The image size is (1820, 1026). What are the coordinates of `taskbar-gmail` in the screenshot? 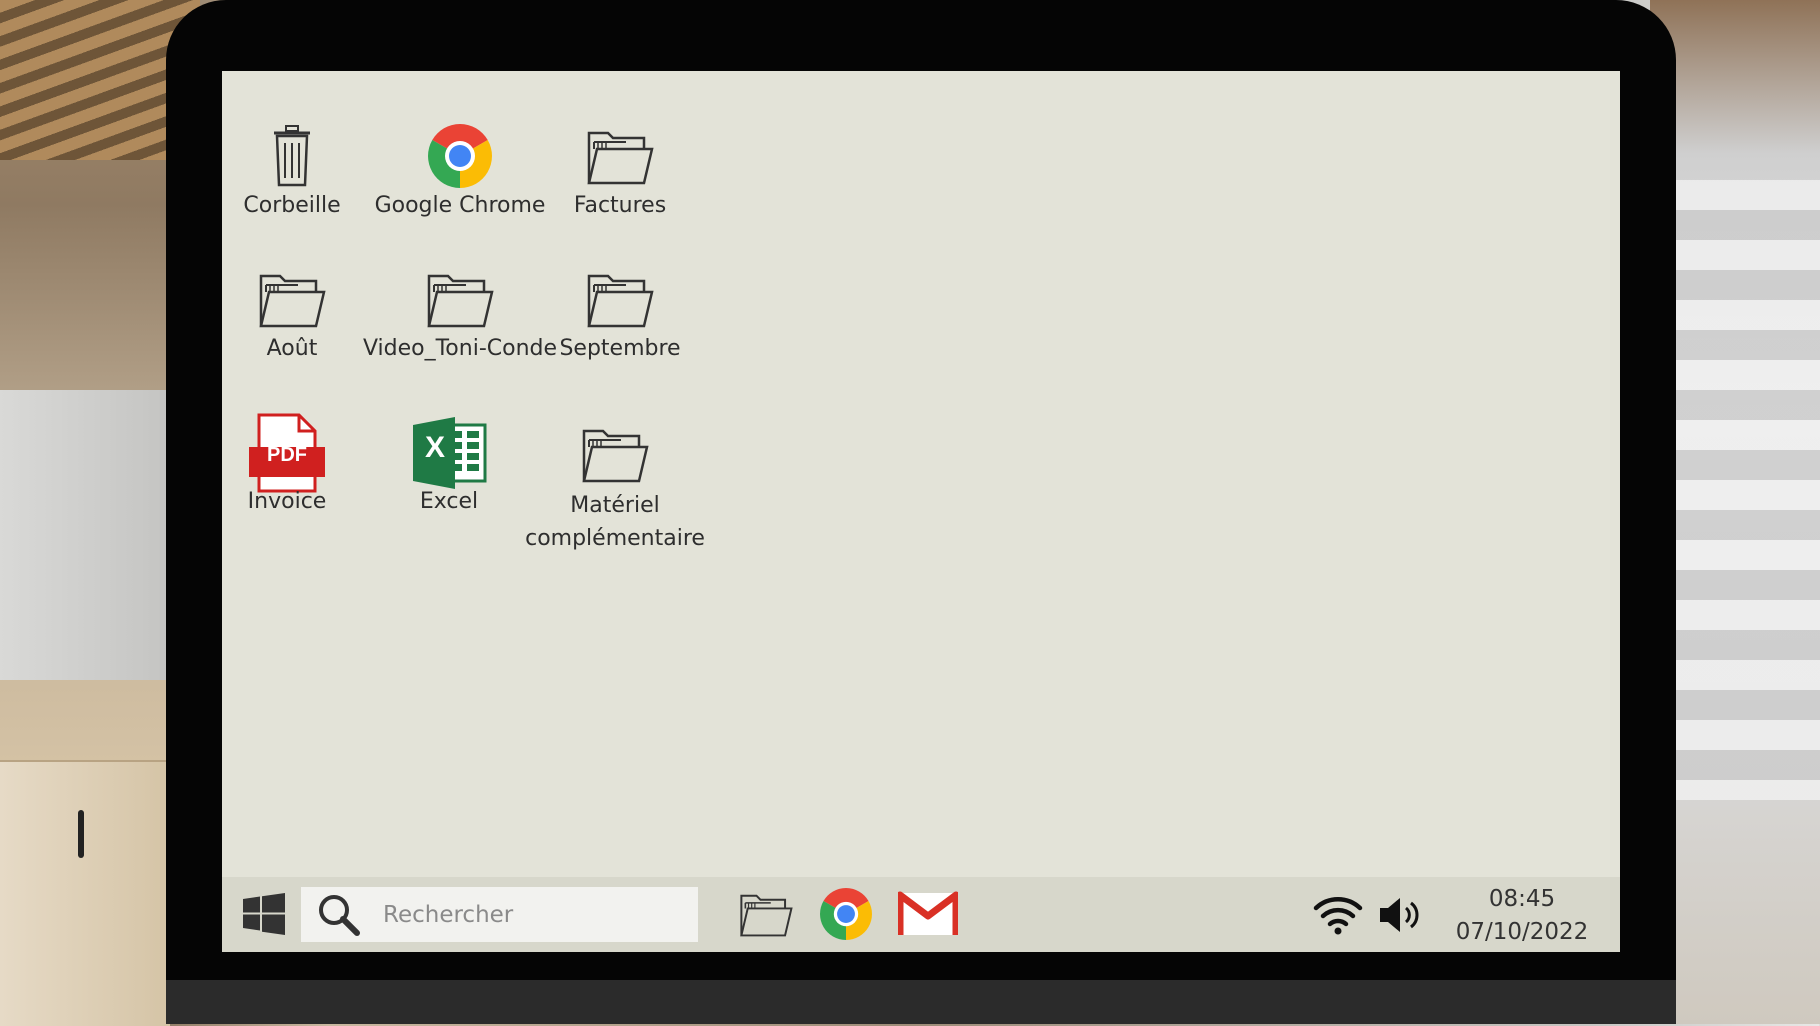 It's located at (928, 914).